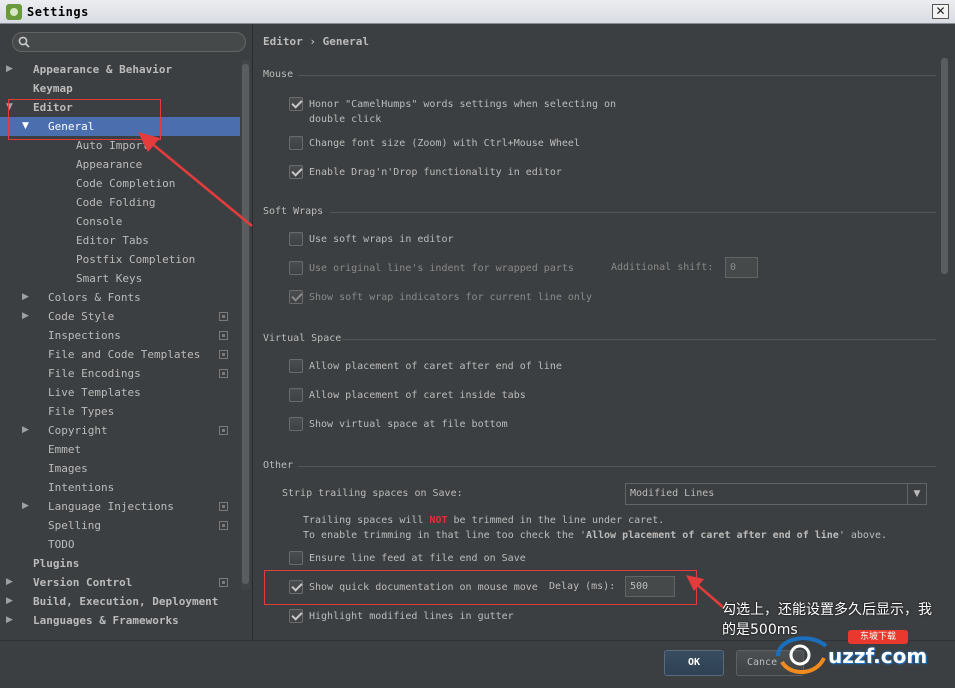 The image size is (955, 688). What do you see at coordinates (120, 601) in the screenshot?
I see `sidebar-item-build-execution-deployment: ▶ Build, Execution, Deployment` at bounding box center [120, 601].